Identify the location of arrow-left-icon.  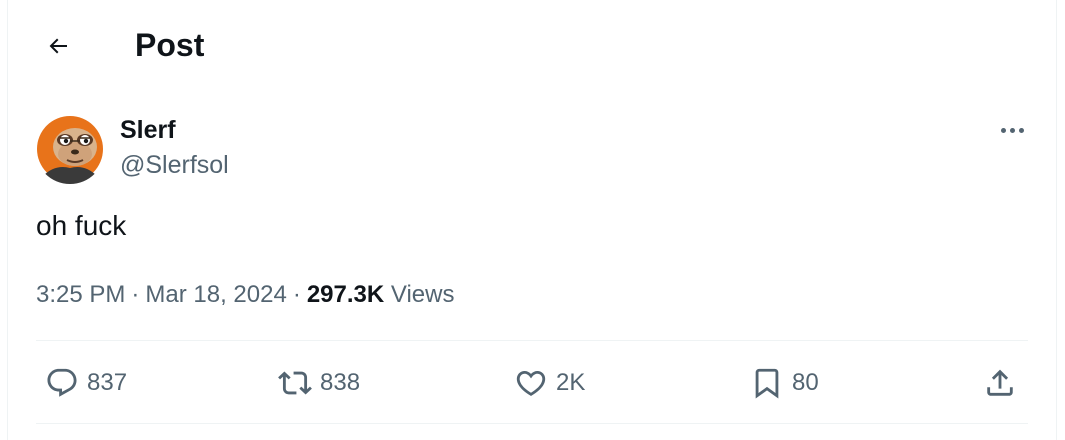
(58, 46).